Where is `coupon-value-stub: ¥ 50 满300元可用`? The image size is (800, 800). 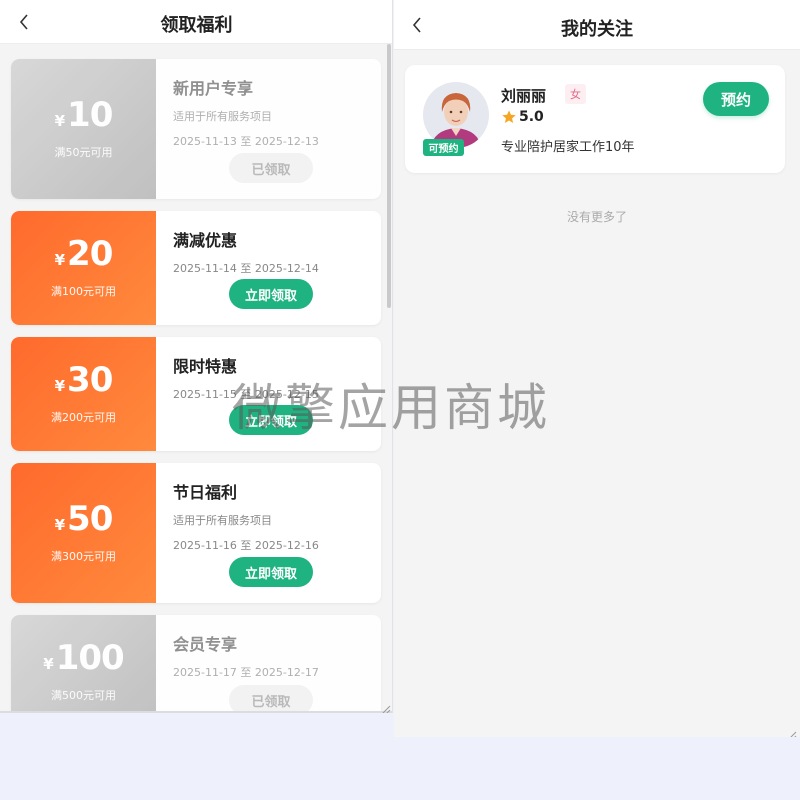
coupon-value-stub: ¥ 50 满300元可用 is located at coordinates (83, 533).